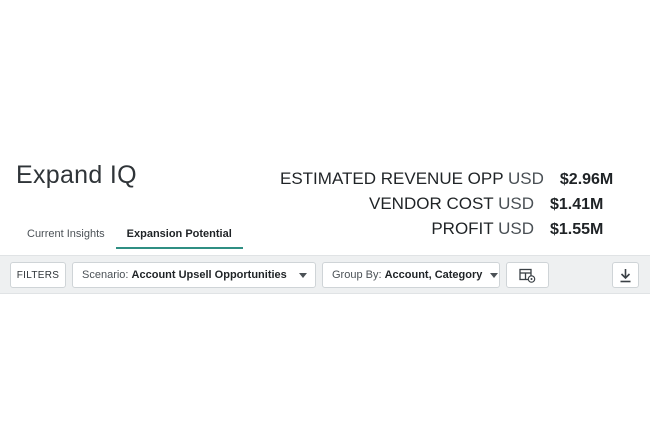  I want to click on tab-current-insights: Current Insights, so click(66, 233).